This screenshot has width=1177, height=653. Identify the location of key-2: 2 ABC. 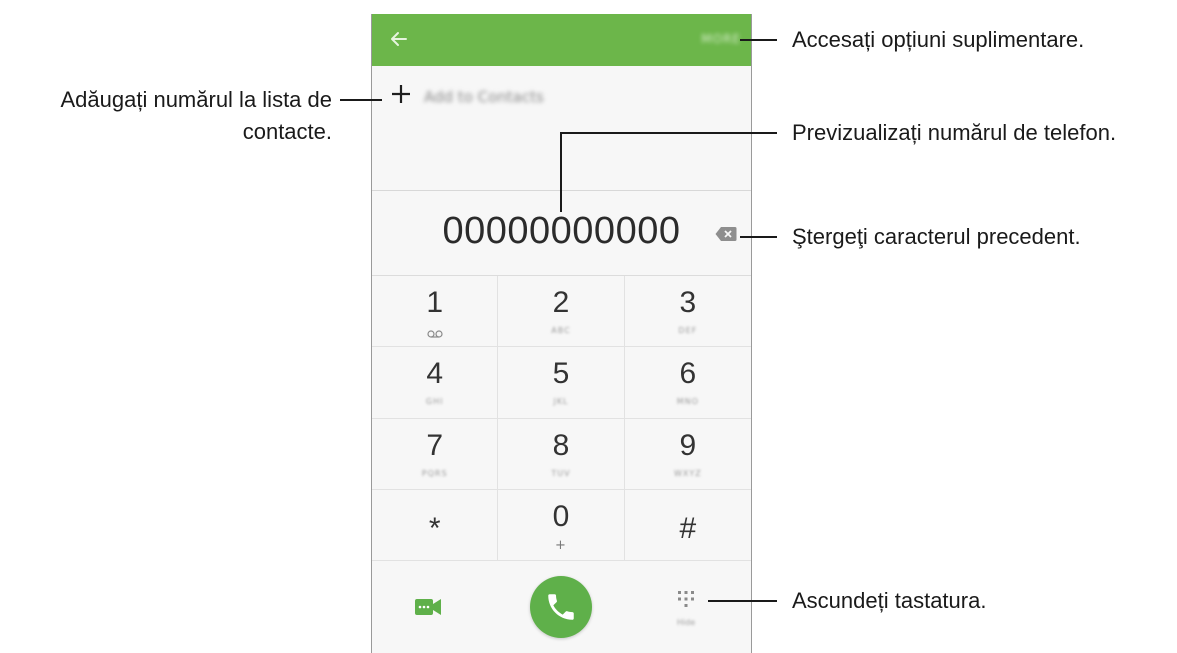
(561, 312).